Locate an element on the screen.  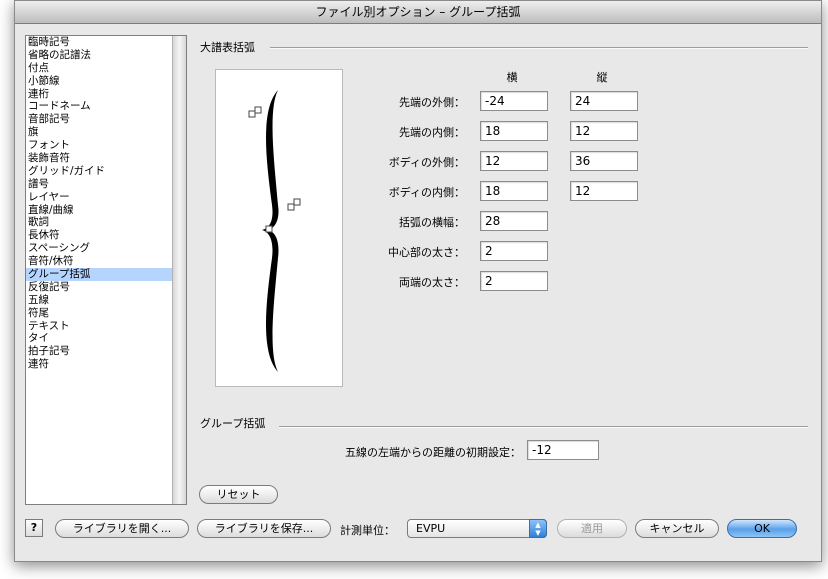
window-title: ファイル別オプション – グループ括弧 is located at coordinates (418, 12).